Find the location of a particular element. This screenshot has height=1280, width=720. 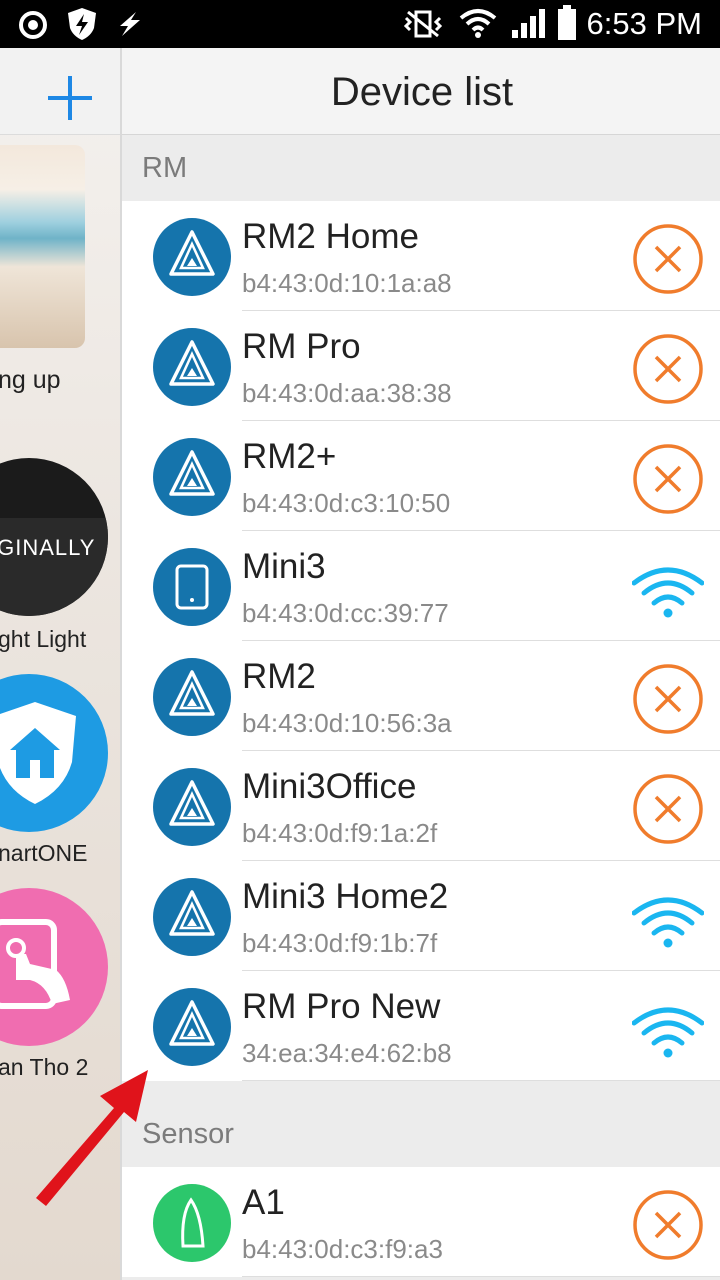

section-header-rm: RM is located at coordinates (165, 168).